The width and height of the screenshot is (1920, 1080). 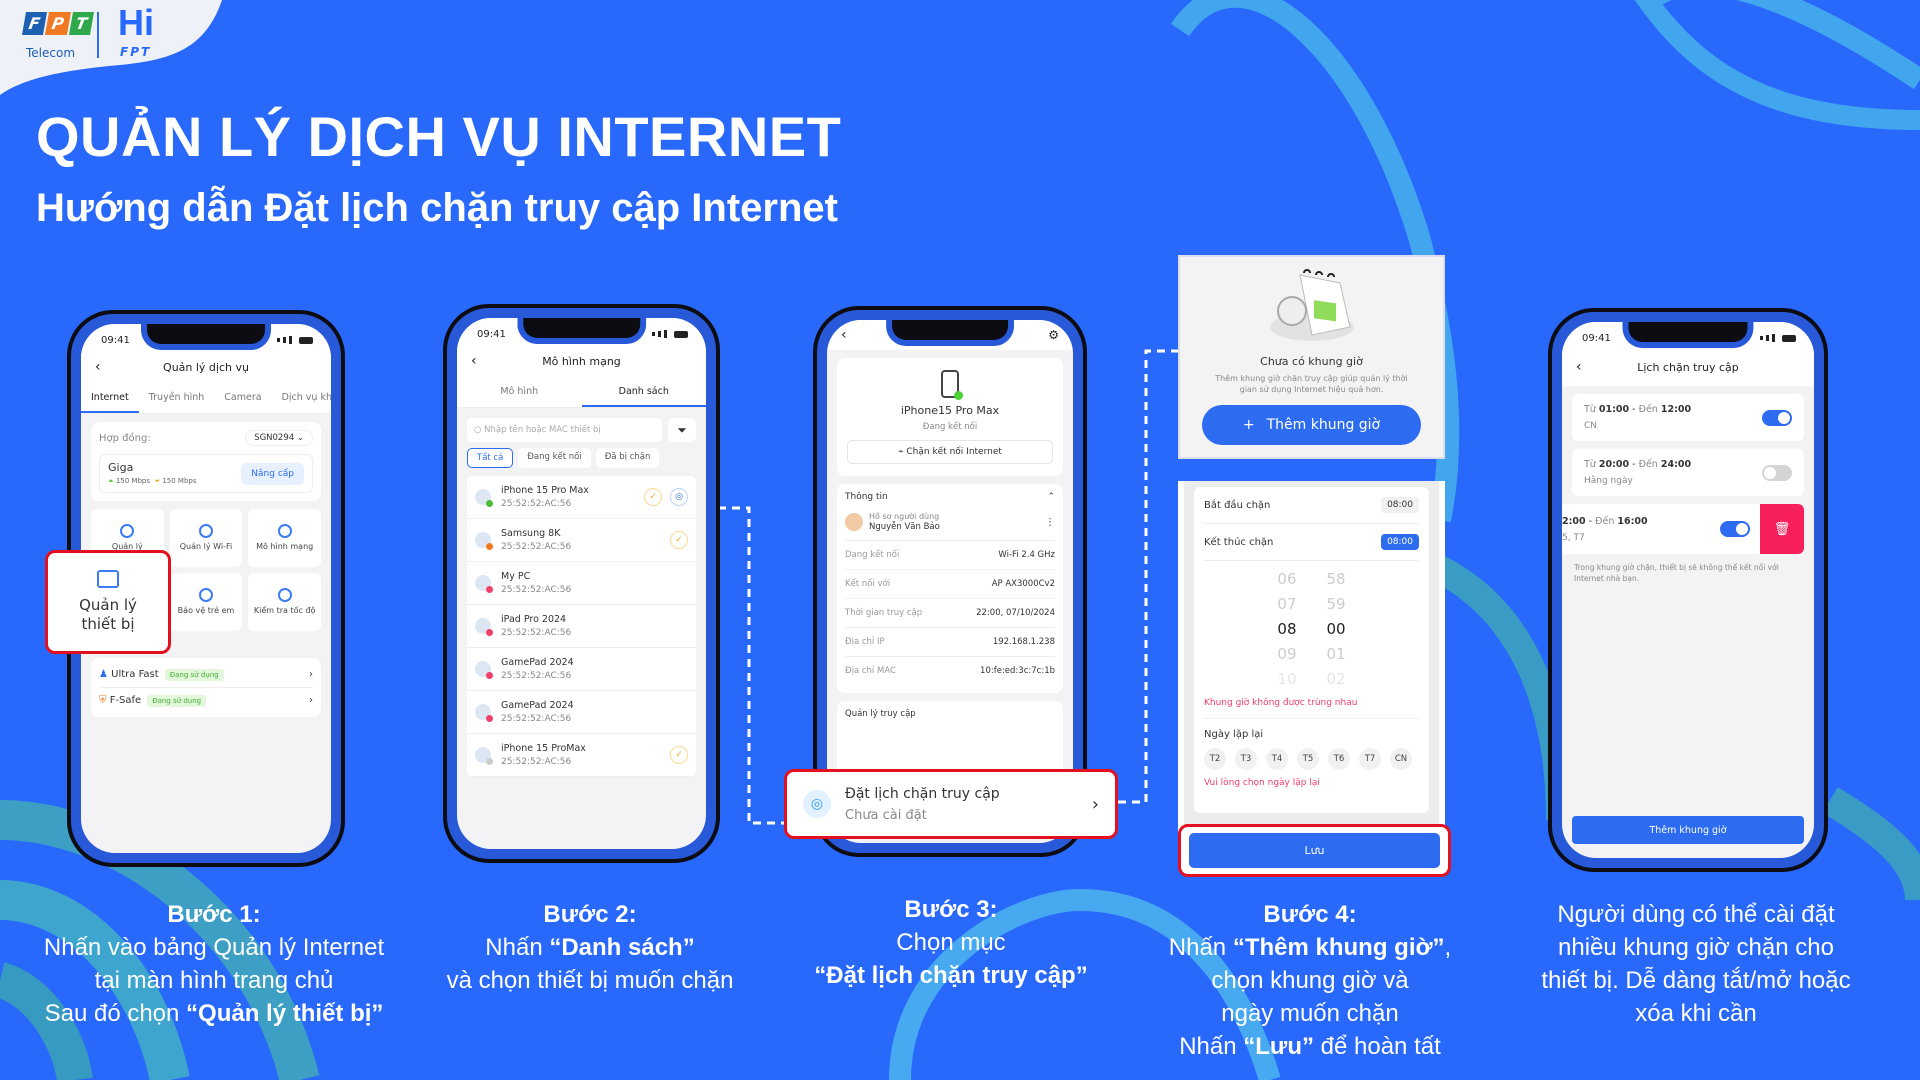 What do you see at coordinates (300, 438) in the screenshot?
I see `chevron-down-icon: ⌄` at bounding box center [300, 438].